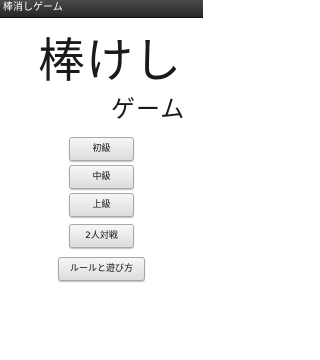 This screenshot has height=360, width=320. What do you see at coordinates (101, 177) in the screenshot?
I see `intermediate-button: 中級` at bounding box center [101, 177].